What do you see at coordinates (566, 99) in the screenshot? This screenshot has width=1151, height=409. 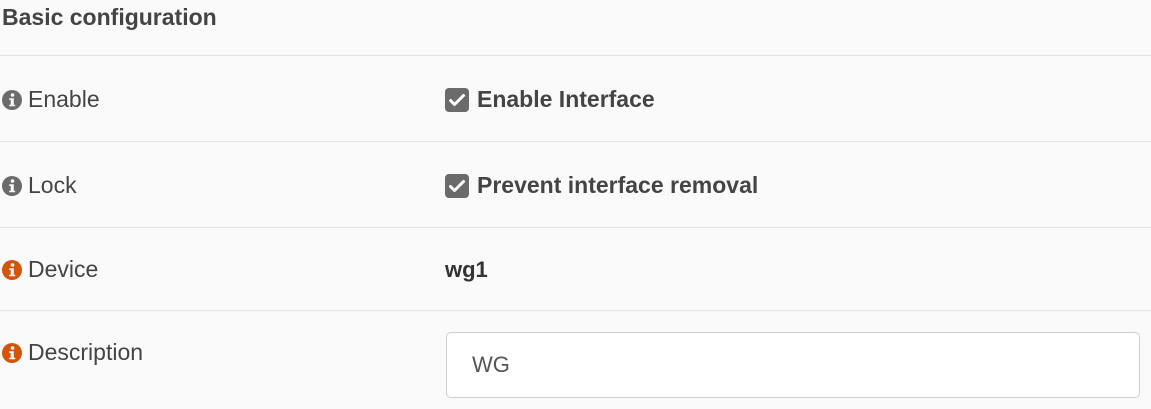 I see `enable-interface-label: Enable Interface` at bounding box center [566, 99].